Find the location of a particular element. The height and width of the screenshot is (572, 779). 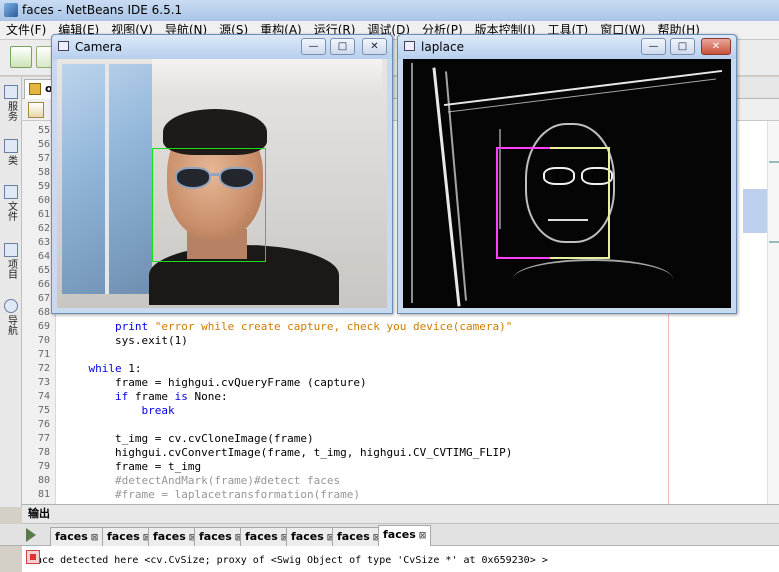

code-line: while 1: is located at coordinates (102, 368).